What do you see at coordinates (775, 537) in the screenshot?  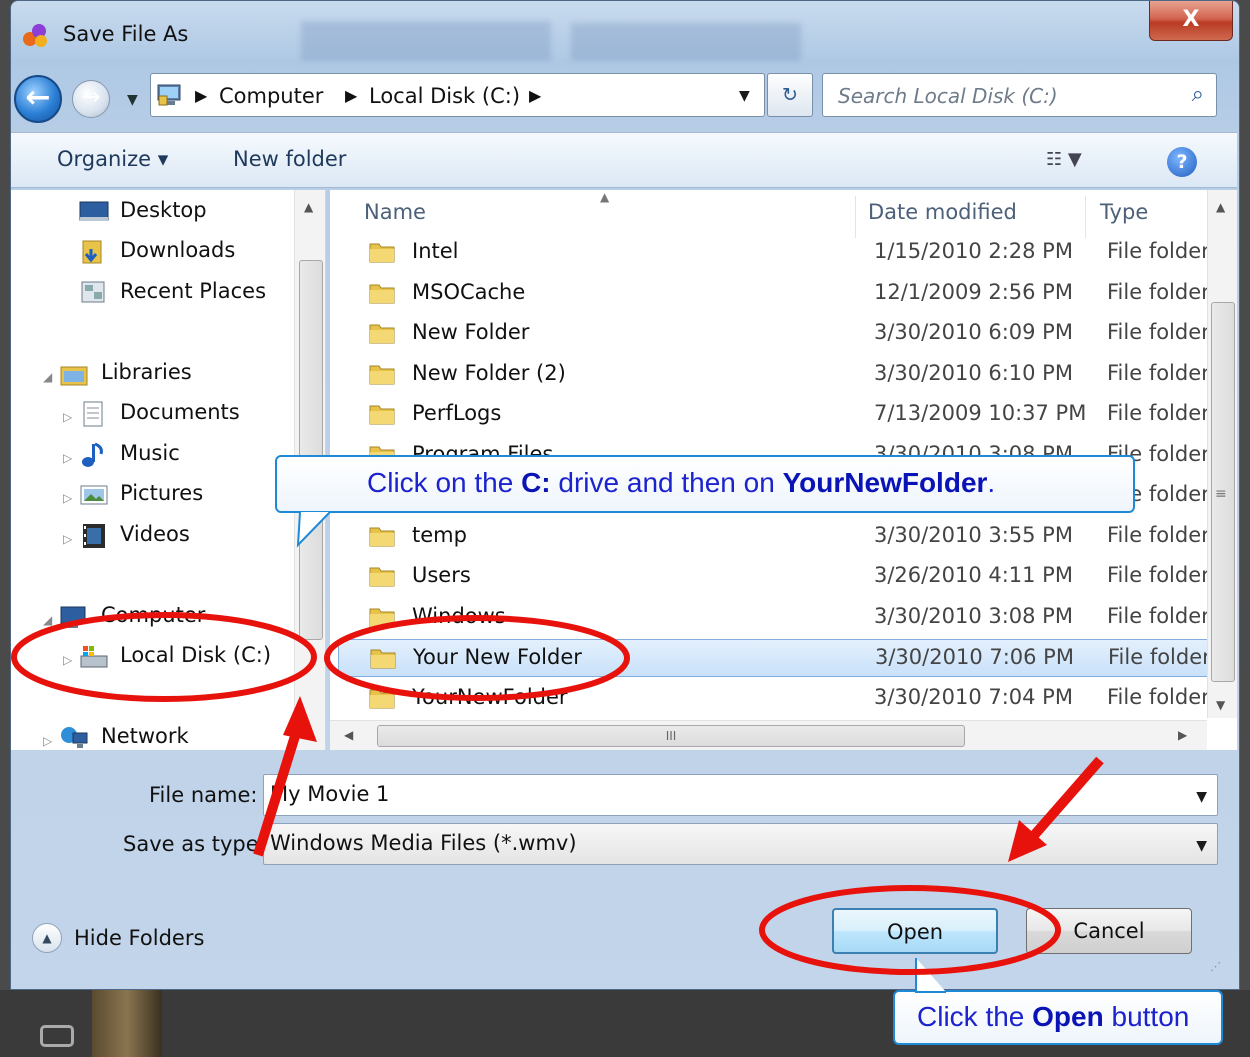 I see `table-row: temp 3/30/2010 3:55 PM File folder` at bounding box center [775, 537].